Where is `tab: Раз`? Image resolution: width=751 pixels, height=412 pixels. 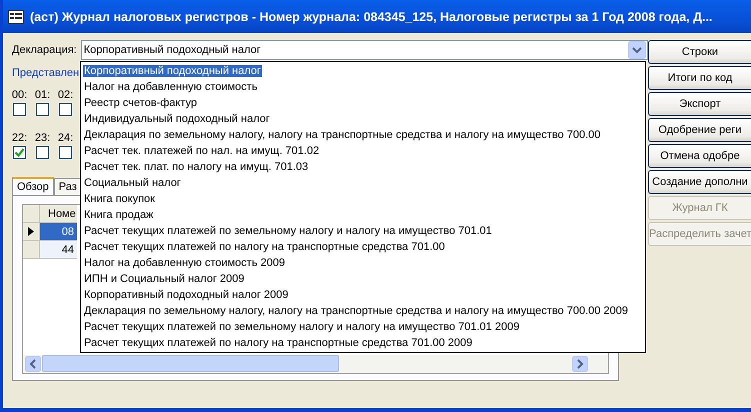
tab: Раз is located at coordinates (68, 186).